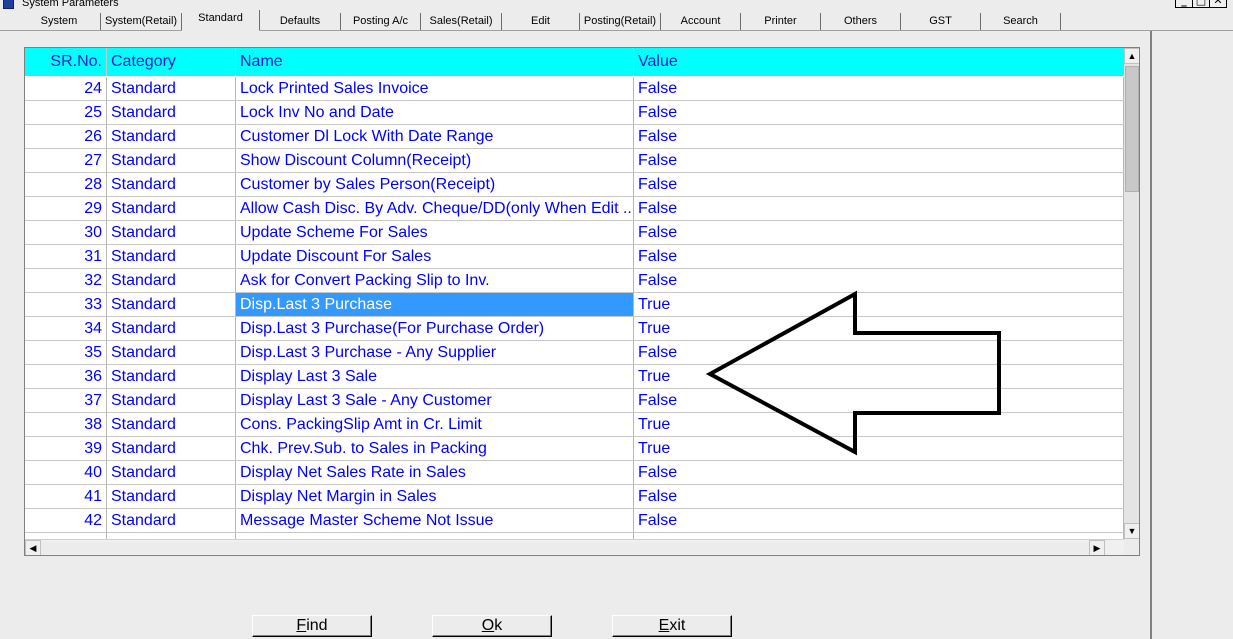 The width and height of the screenshot is (1233, 639). What do you see at coordinates (66, 209) in the screenshot?
I see `cell-srno: 29` at bounding box center [66, 209].